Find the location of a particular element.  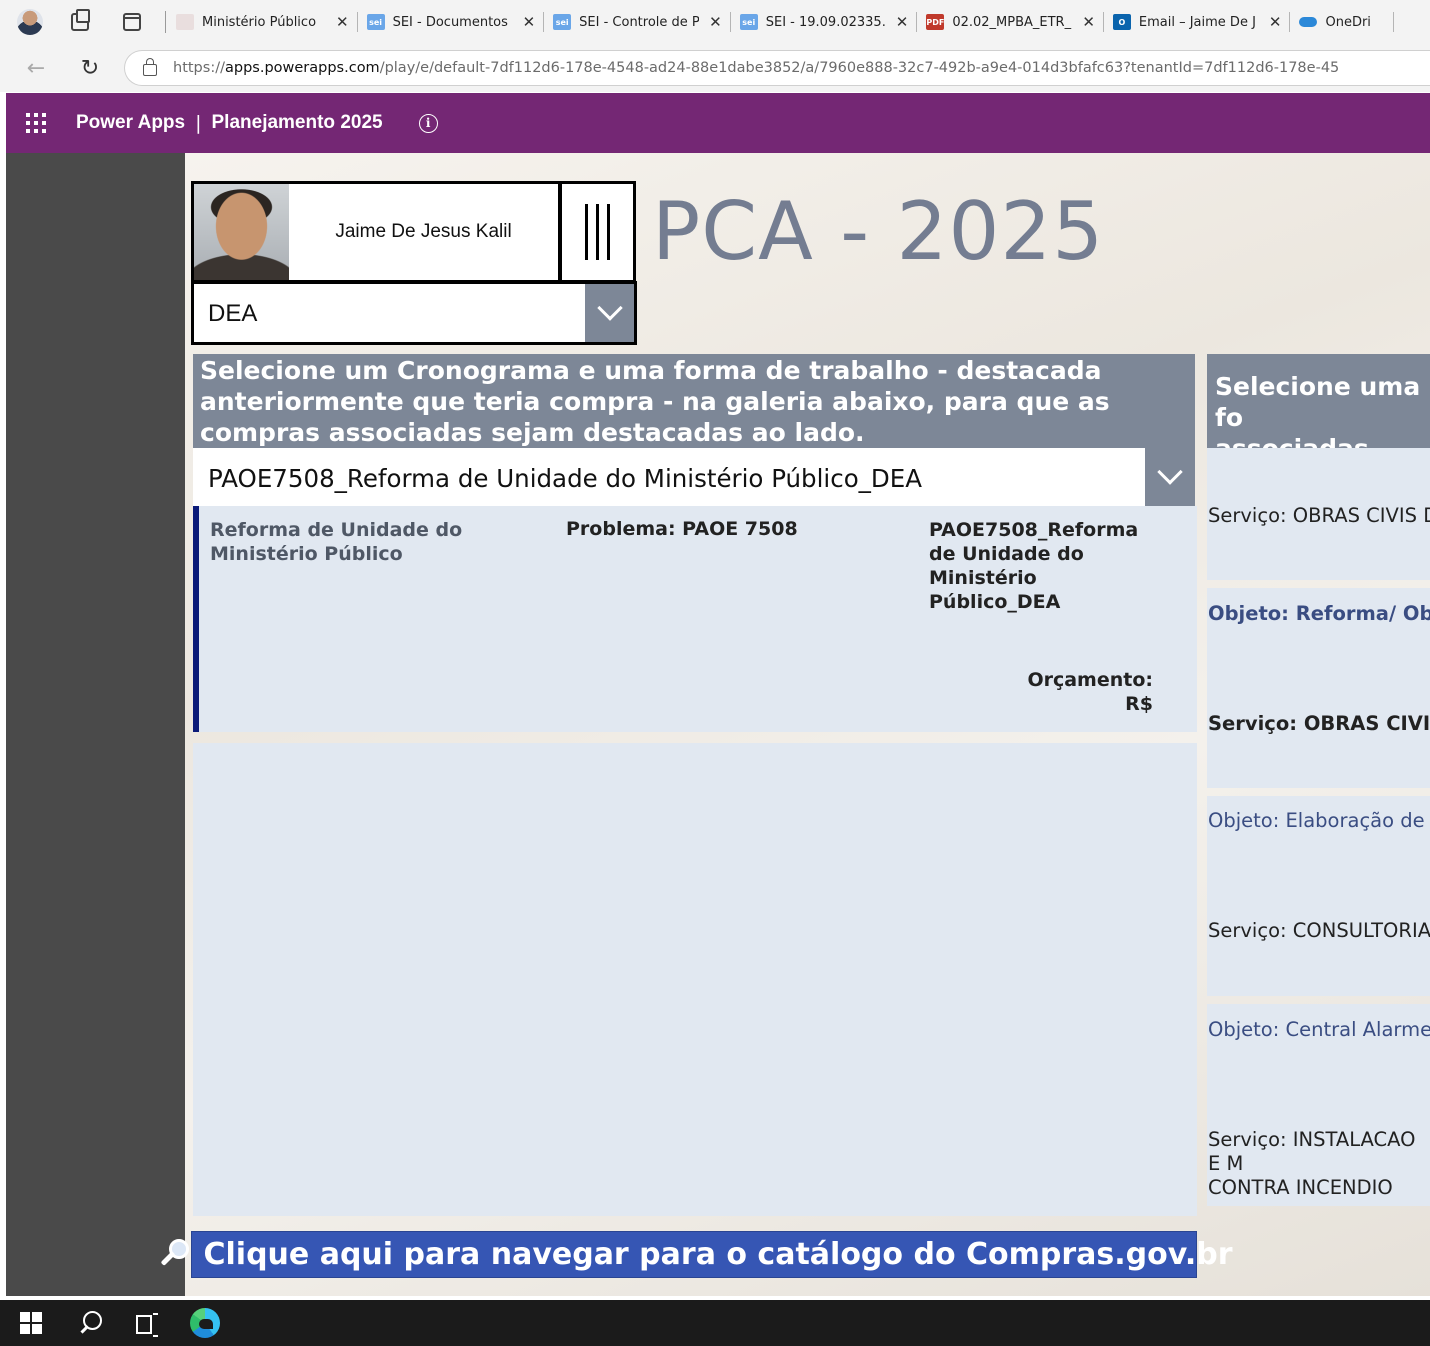

onedrive-favicon-icon is located at coordinates (1308, 22).